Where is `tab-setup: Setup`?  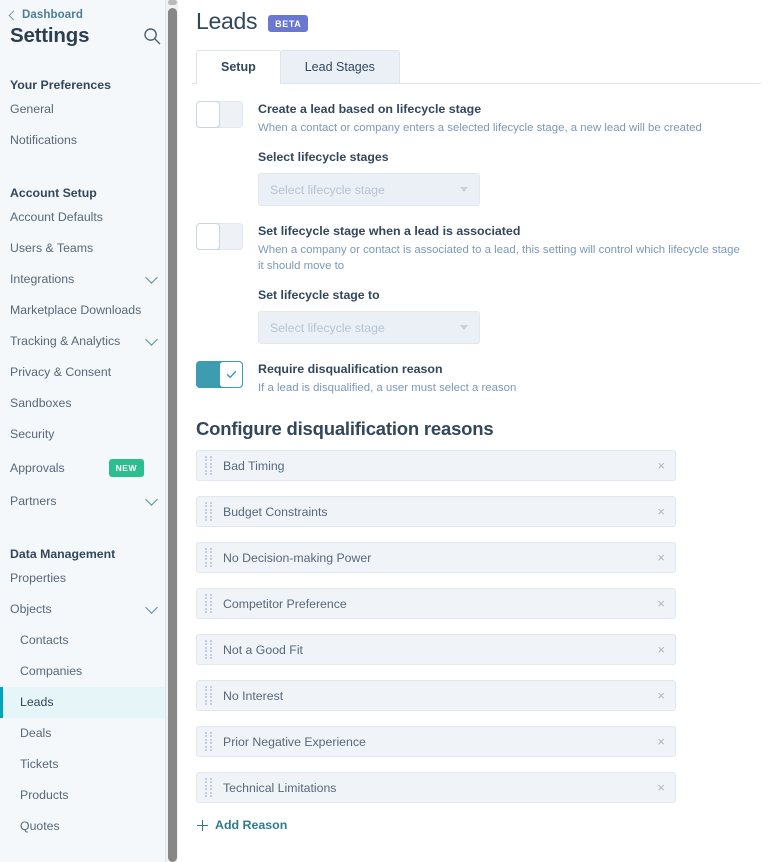
tab-setup: Setup is located at coordinates (238, 67).